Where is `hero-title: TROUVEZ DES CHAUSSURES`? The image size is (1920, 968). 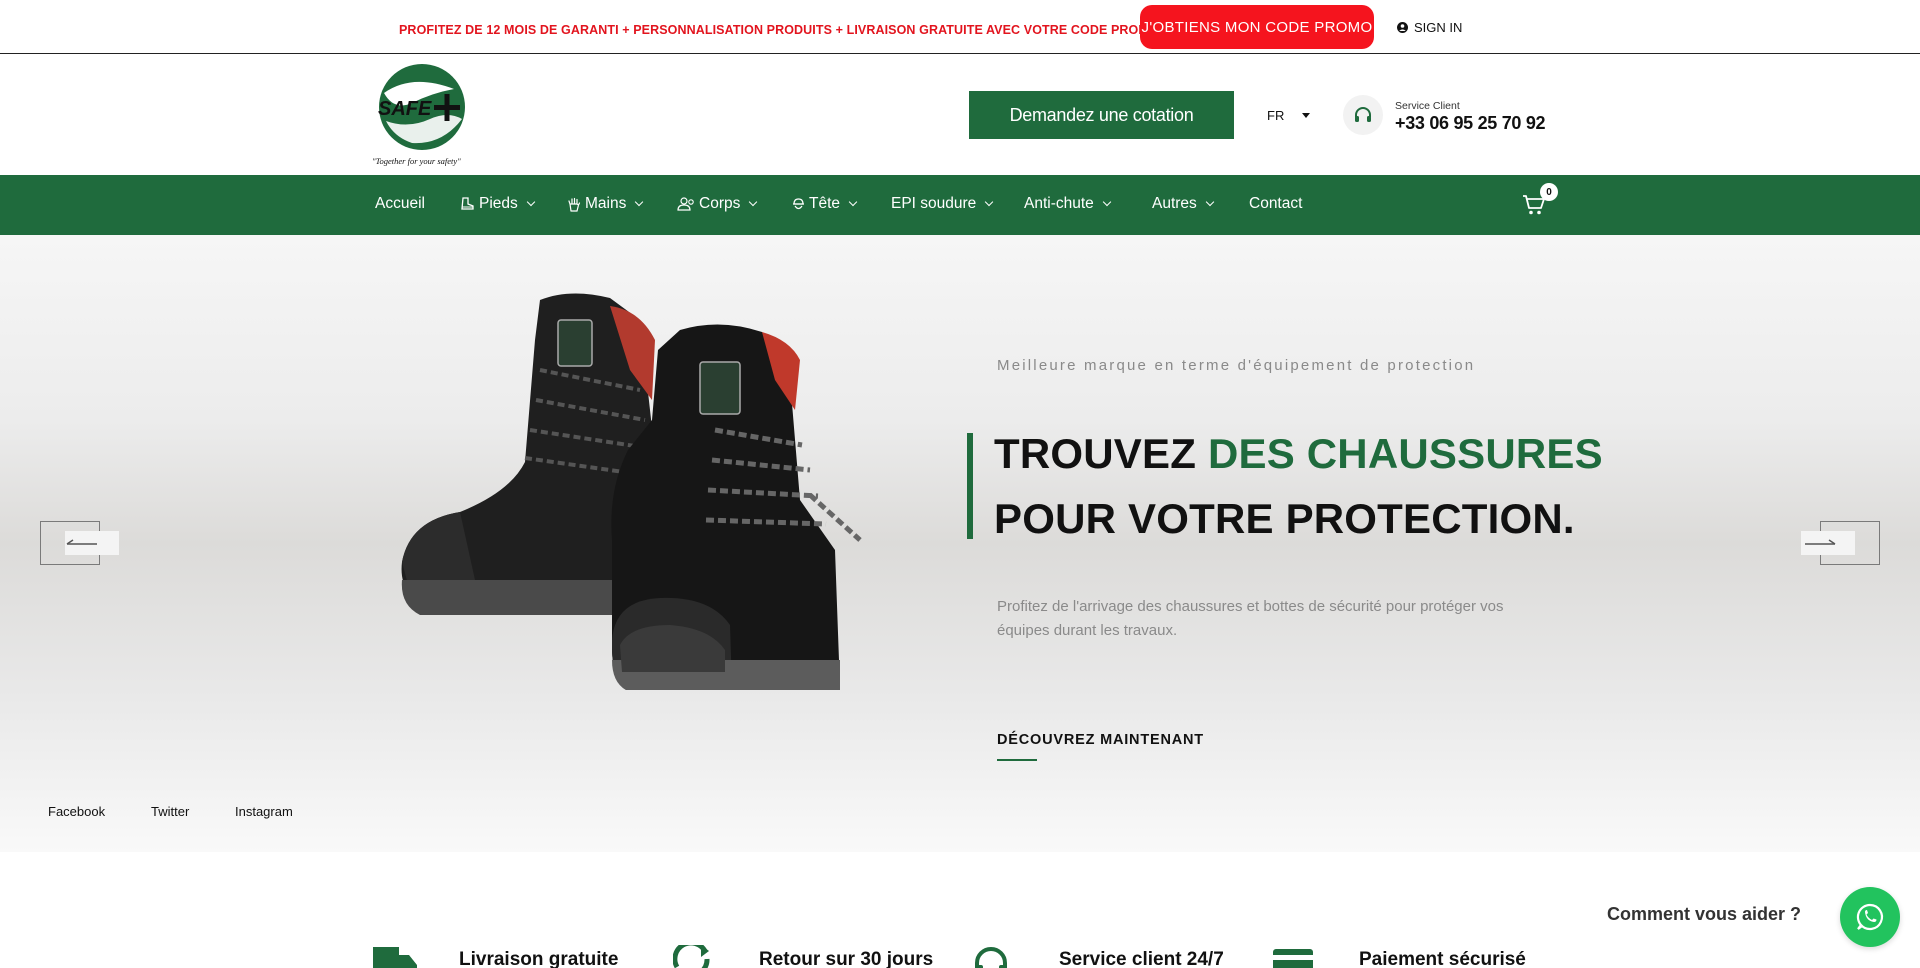 hero-title: TROUVEZ DES CHAUSSURES is located at coordinates (1298, 454).